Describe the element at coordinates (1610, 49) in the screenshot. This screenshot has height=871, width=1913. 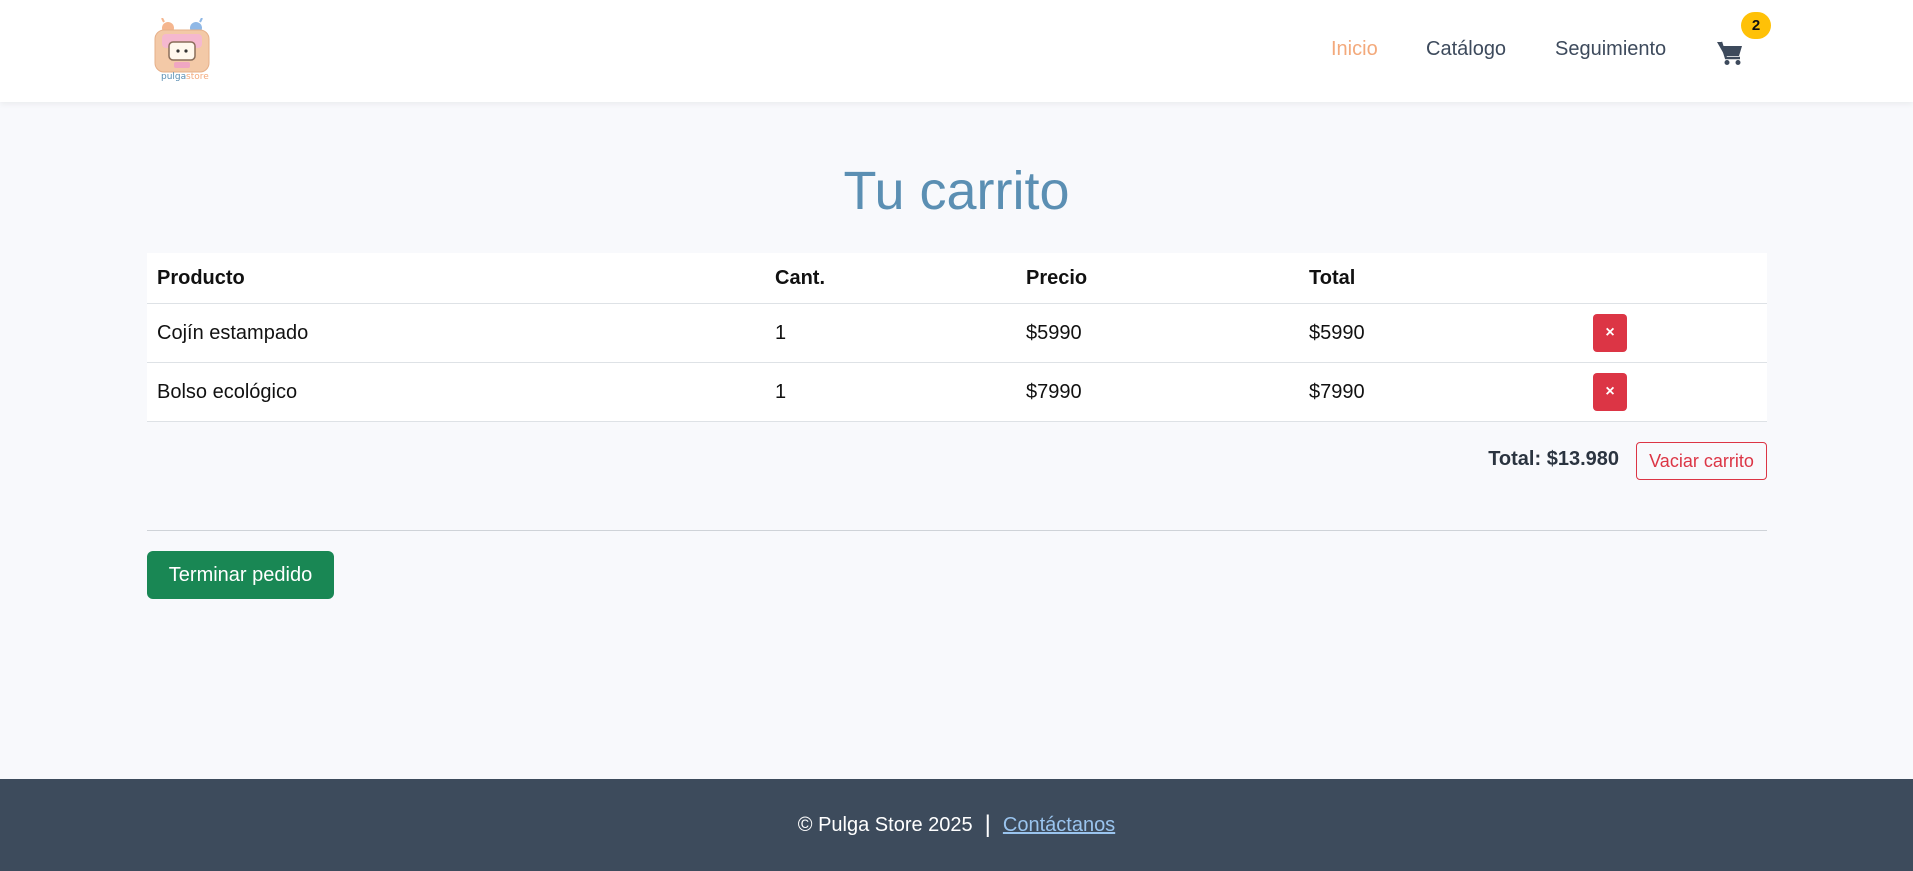
I see `nav-link-seguimiento: Seguimiento` at that location.